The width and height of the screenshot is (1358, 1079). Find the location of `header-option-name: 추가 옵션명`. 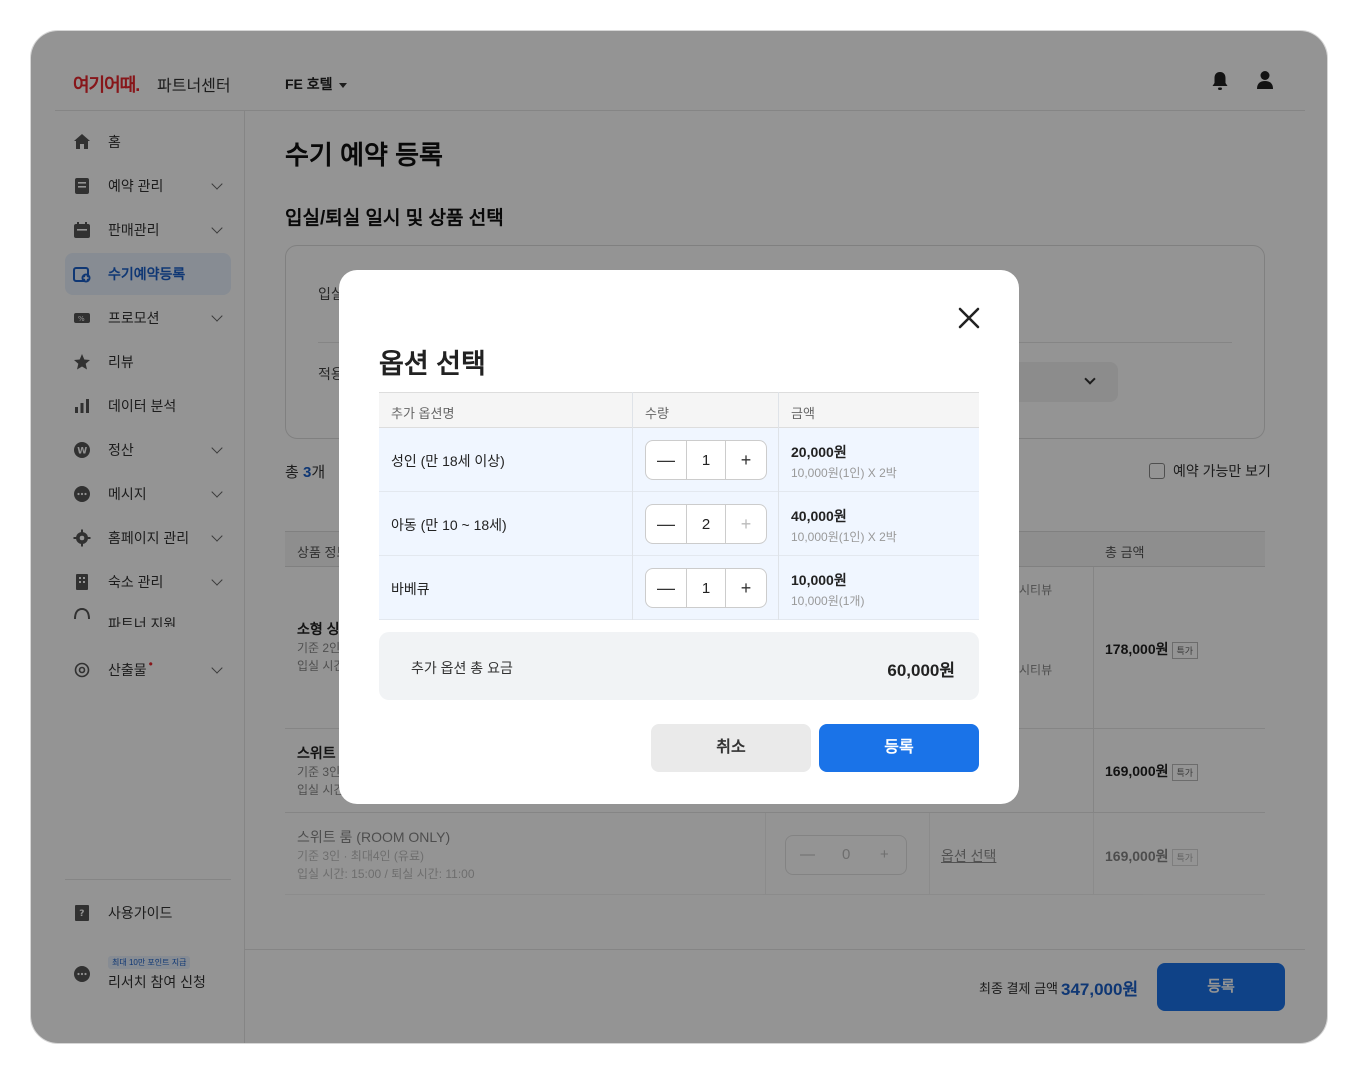

header-option-name: 추가 옵션명 is located at coordinates (423, 413).